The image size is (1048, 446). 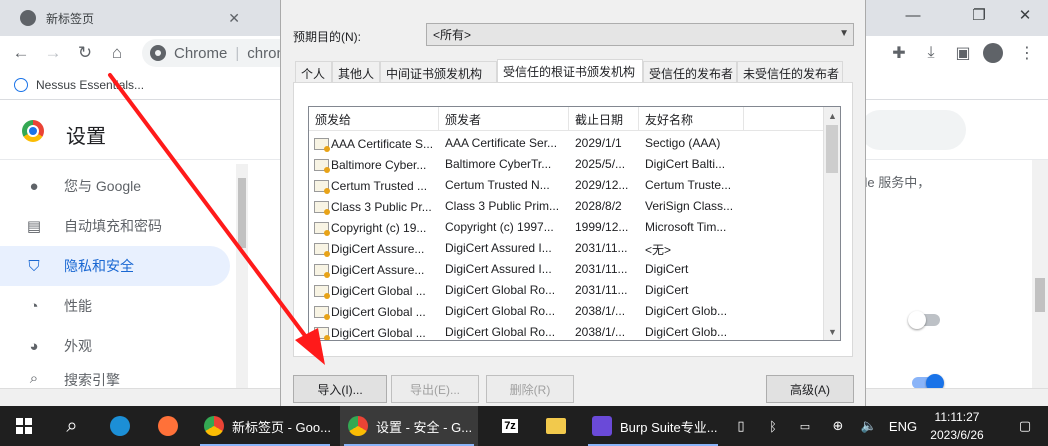 What do you see at coordinates (34, 346) in the screenshot?
I see `palette-icon: ◕` at bounding box center [34, 346].